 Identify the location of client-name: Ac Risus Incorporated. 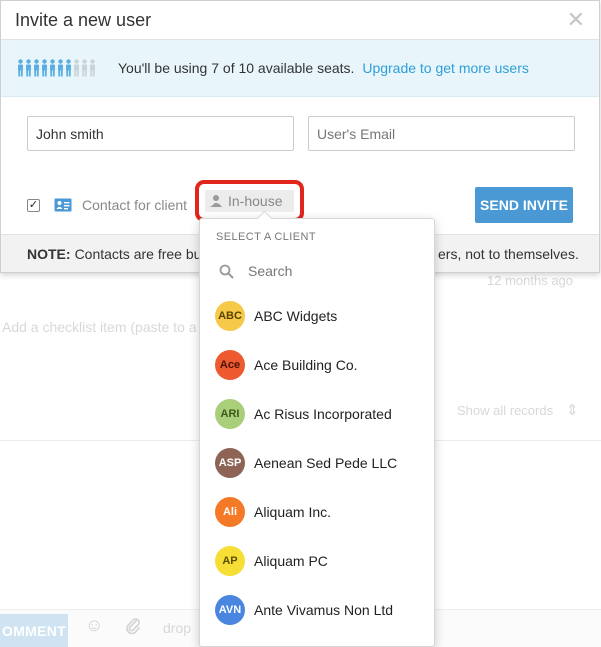
(323, 413).